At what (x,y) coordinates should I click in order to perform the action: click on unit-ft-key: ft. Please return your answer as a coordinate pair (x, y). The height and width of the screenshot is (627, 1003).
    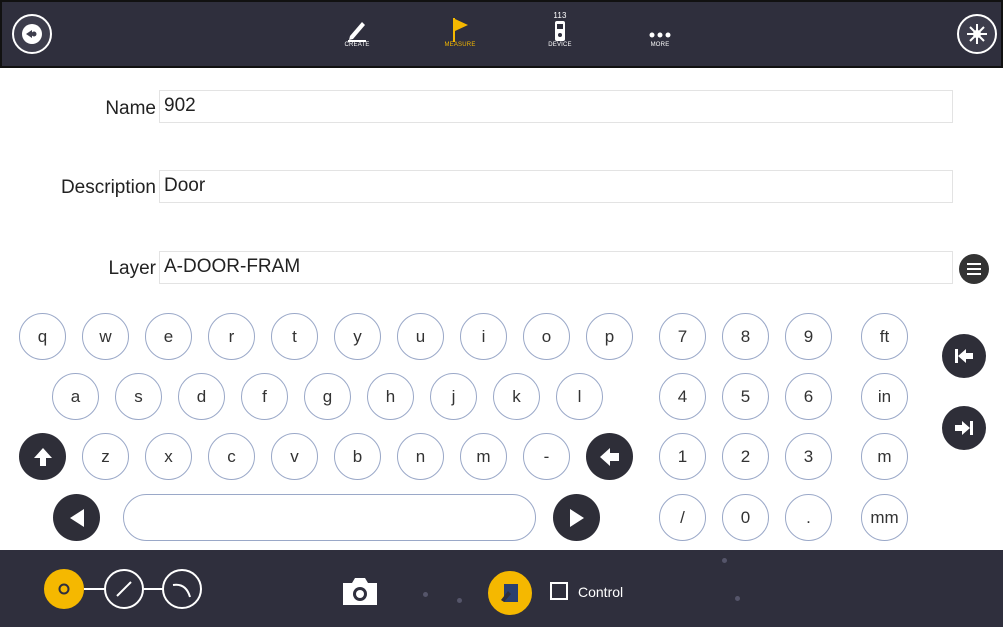
    Looking at the image, I should click on (884, 336).